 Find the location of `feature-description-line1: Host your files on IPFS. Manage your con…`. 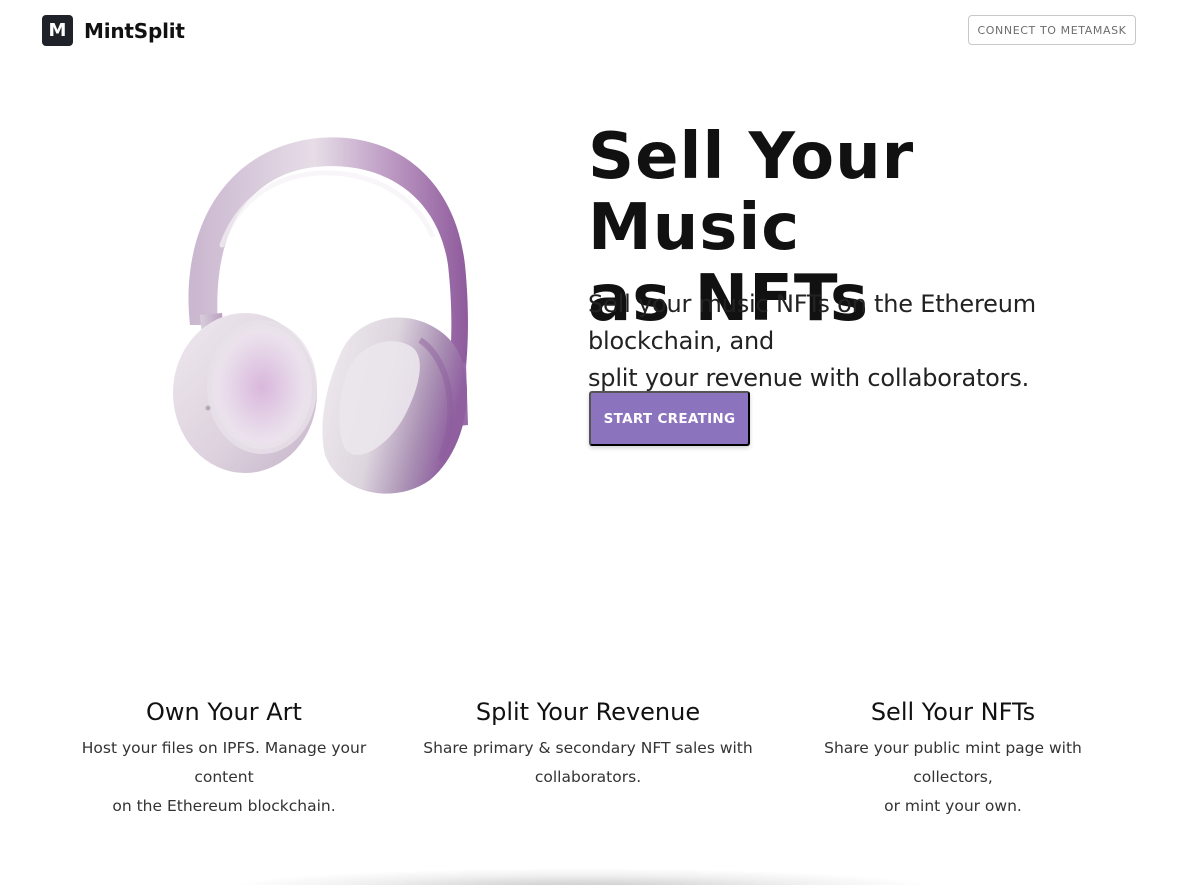

feature-description-line1: Host your files on IPFS. Manage your con… is located at coordinates (224, 762).